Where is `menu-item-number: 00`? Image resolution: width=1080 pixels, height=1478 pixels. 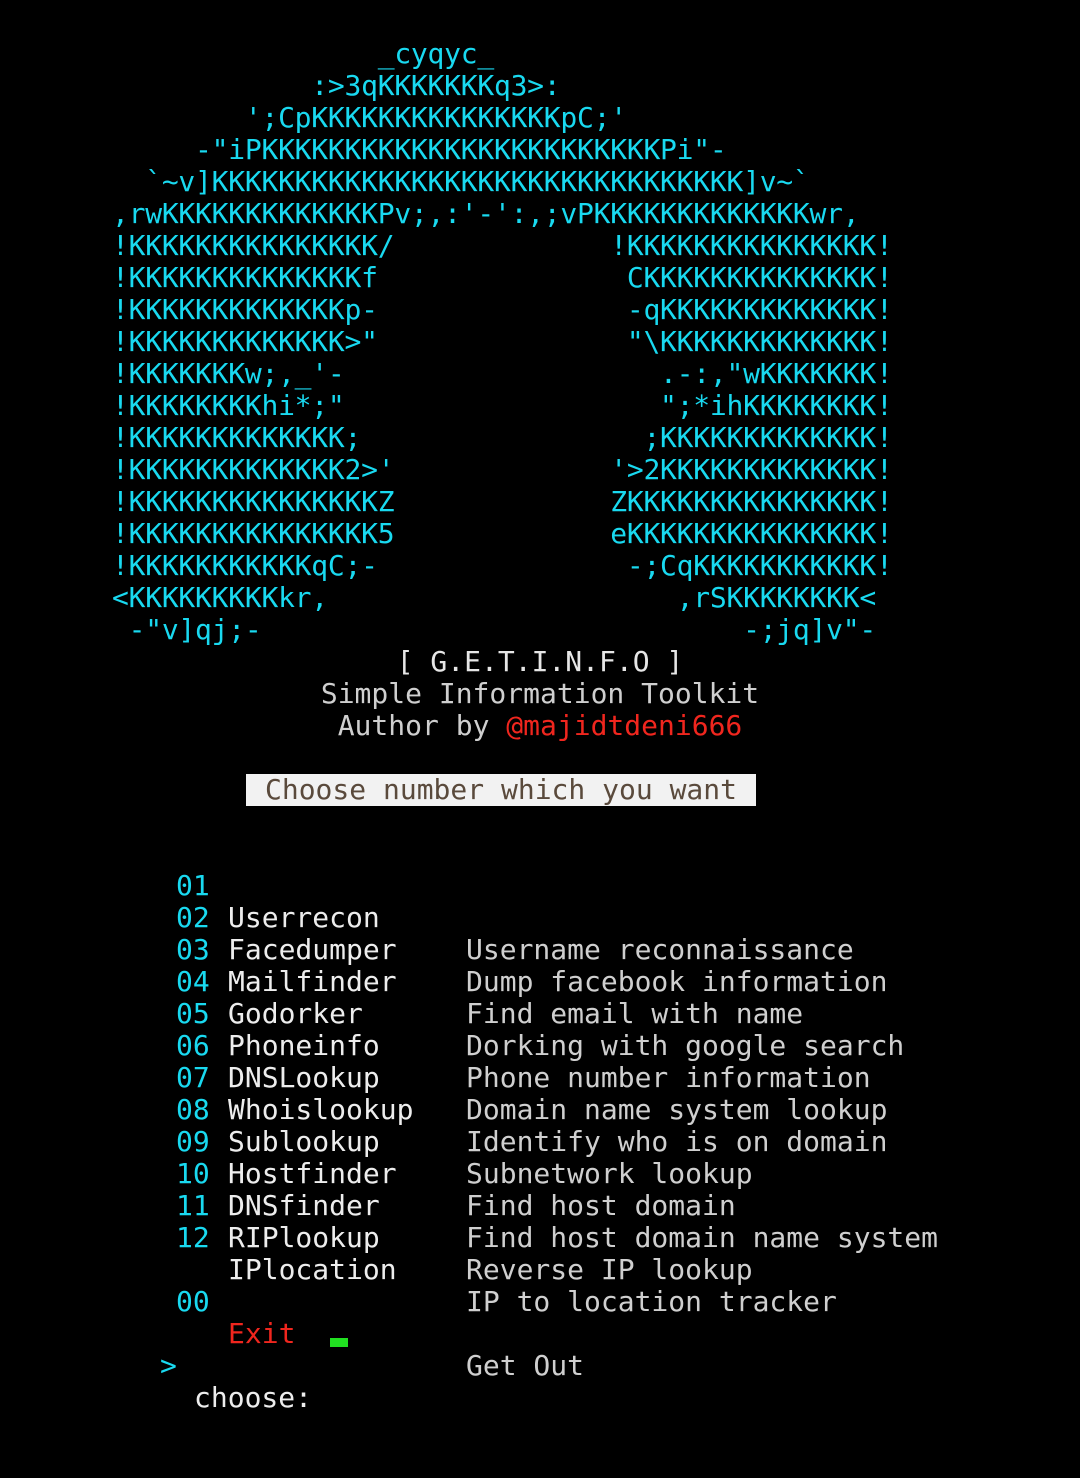
menu-item-number: 00 is located at coordinates (193, 1301).